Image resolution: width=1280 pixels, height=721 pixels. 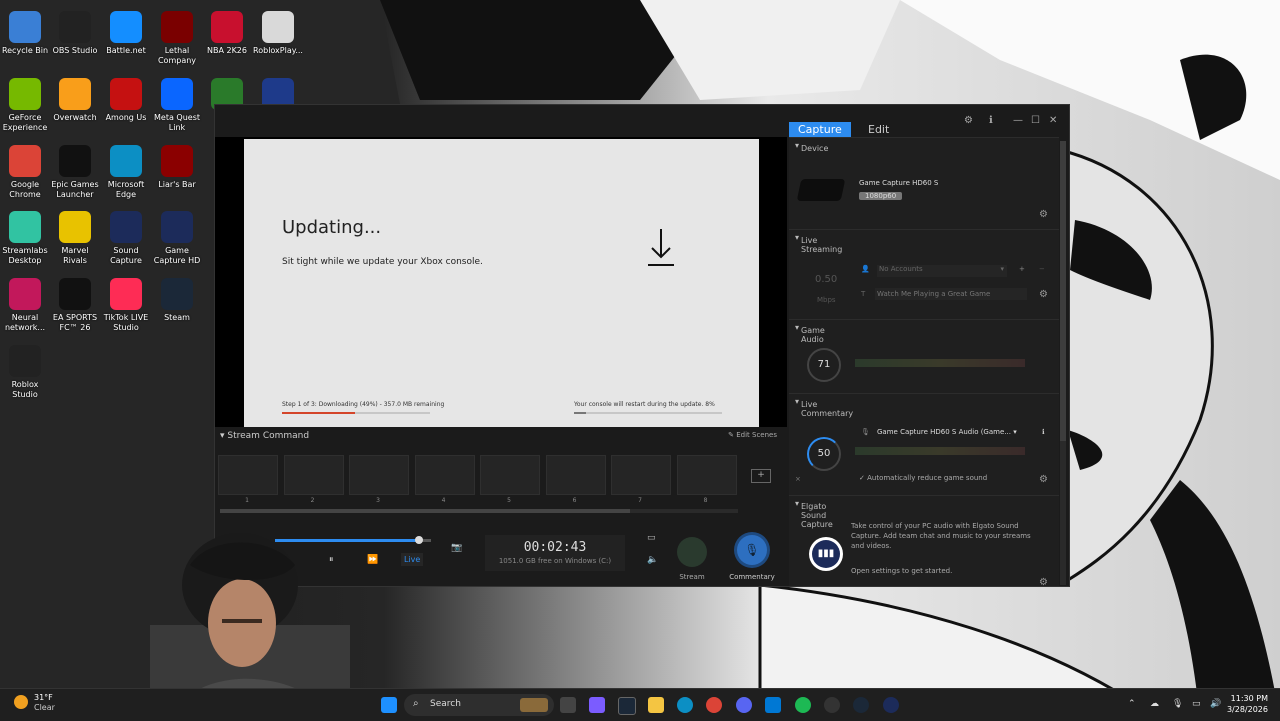 What do you see at coordinates (744, 705) in the screenshot?
I see `discord-icon` at bounding box center [744, 705].